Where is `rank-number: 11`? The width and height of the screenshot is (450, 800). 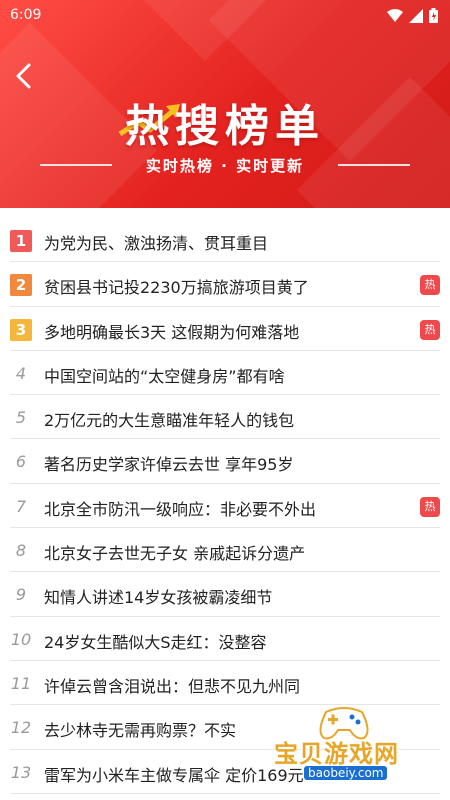
rank-number: 11 is located at coordinates (21, 683).